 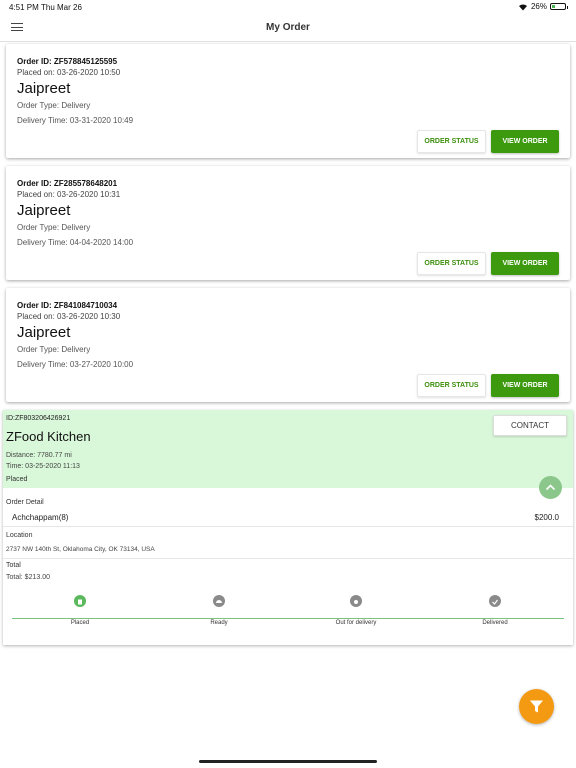 I want to click on step-label: Delivered, so click(x=495, y=623).